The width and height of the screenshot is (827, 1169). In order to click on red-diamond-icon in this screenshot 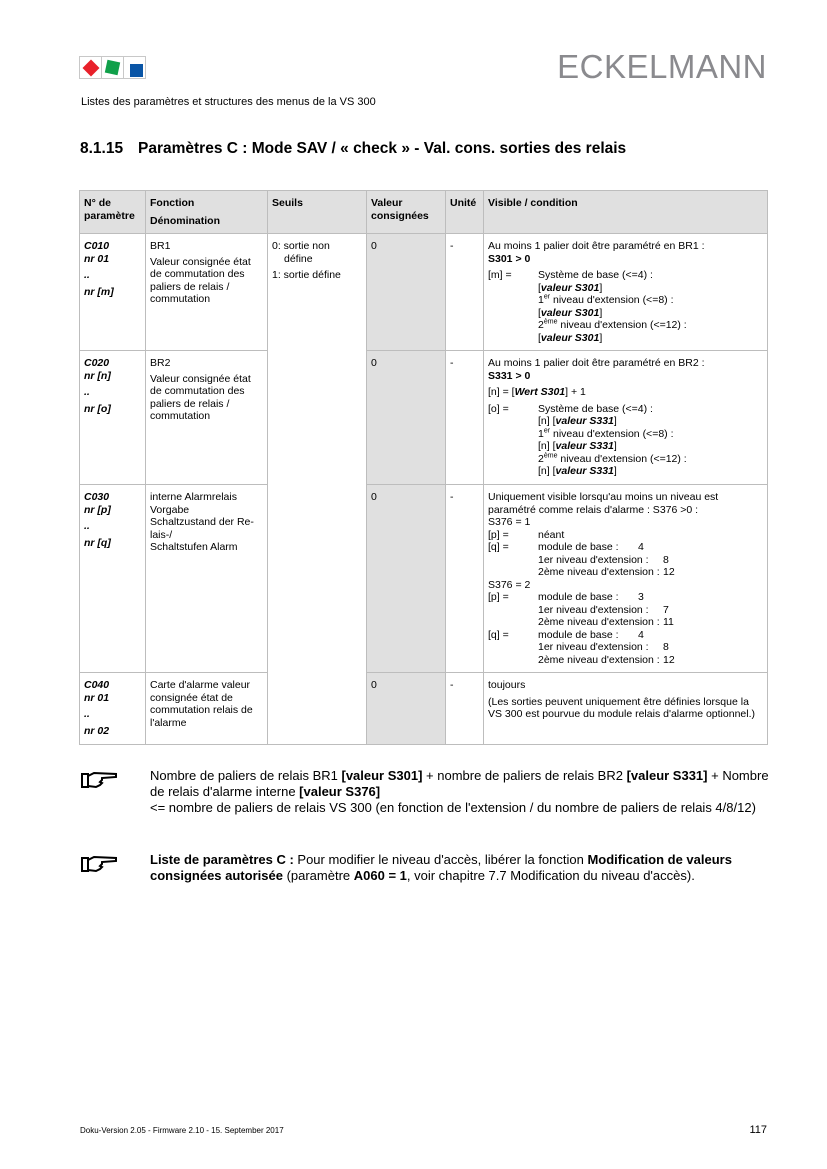, I will do `click(90, 67)`.